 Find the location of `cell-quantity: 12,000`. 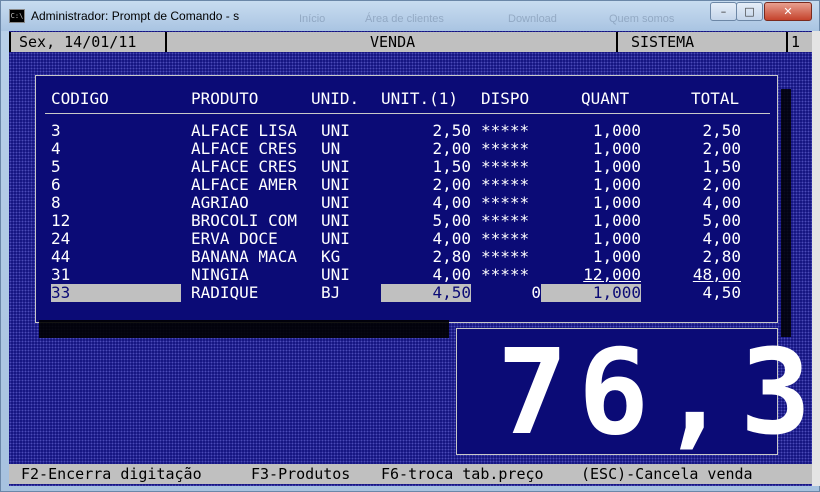

cell-quantity: 12,000 is located at coordinates (612, 274).